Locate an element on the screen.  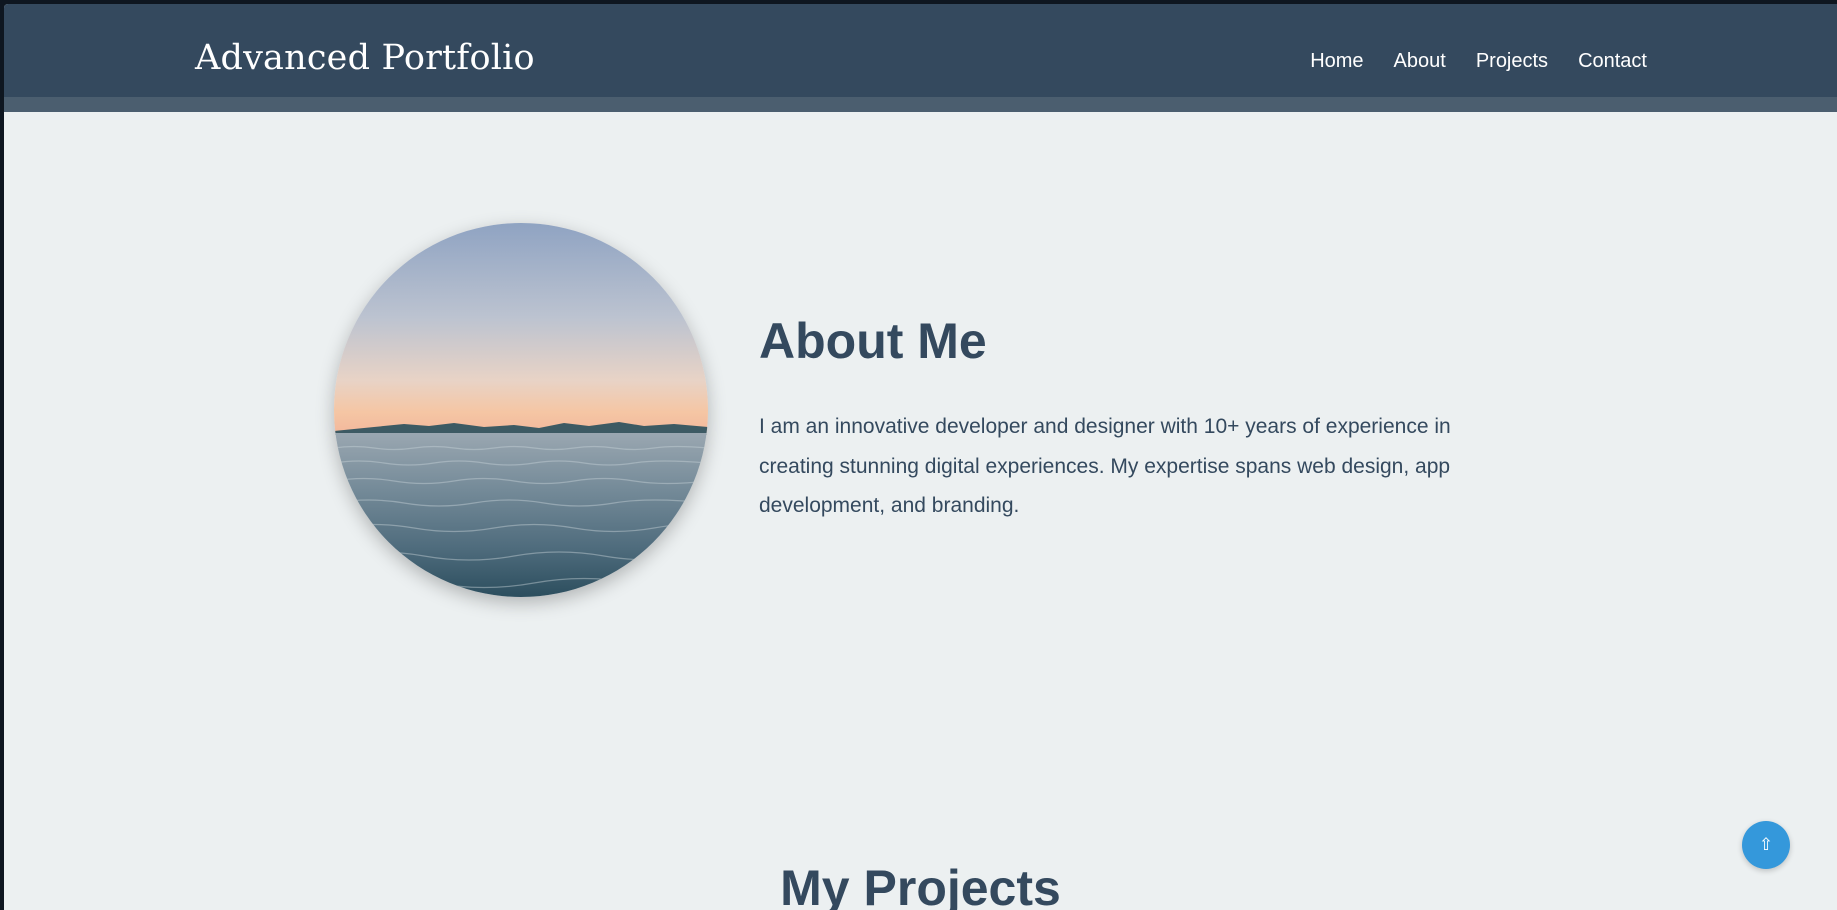
about-title: About Me is located at coordinates (873, 341).